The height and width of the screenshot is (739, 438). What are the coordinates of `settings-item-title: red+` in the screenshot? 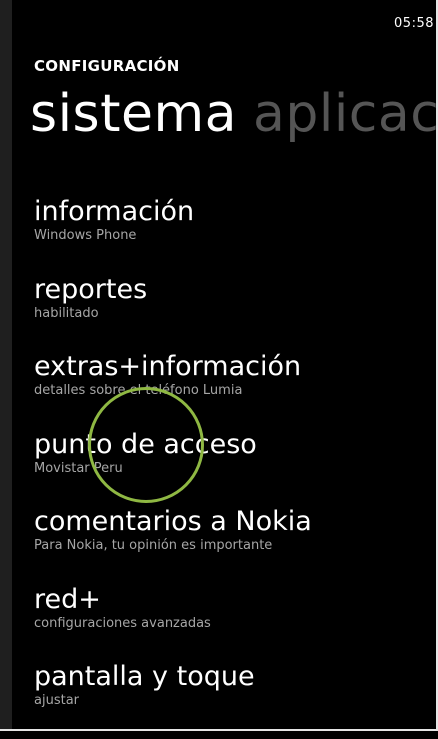 It's located at (67, 599).